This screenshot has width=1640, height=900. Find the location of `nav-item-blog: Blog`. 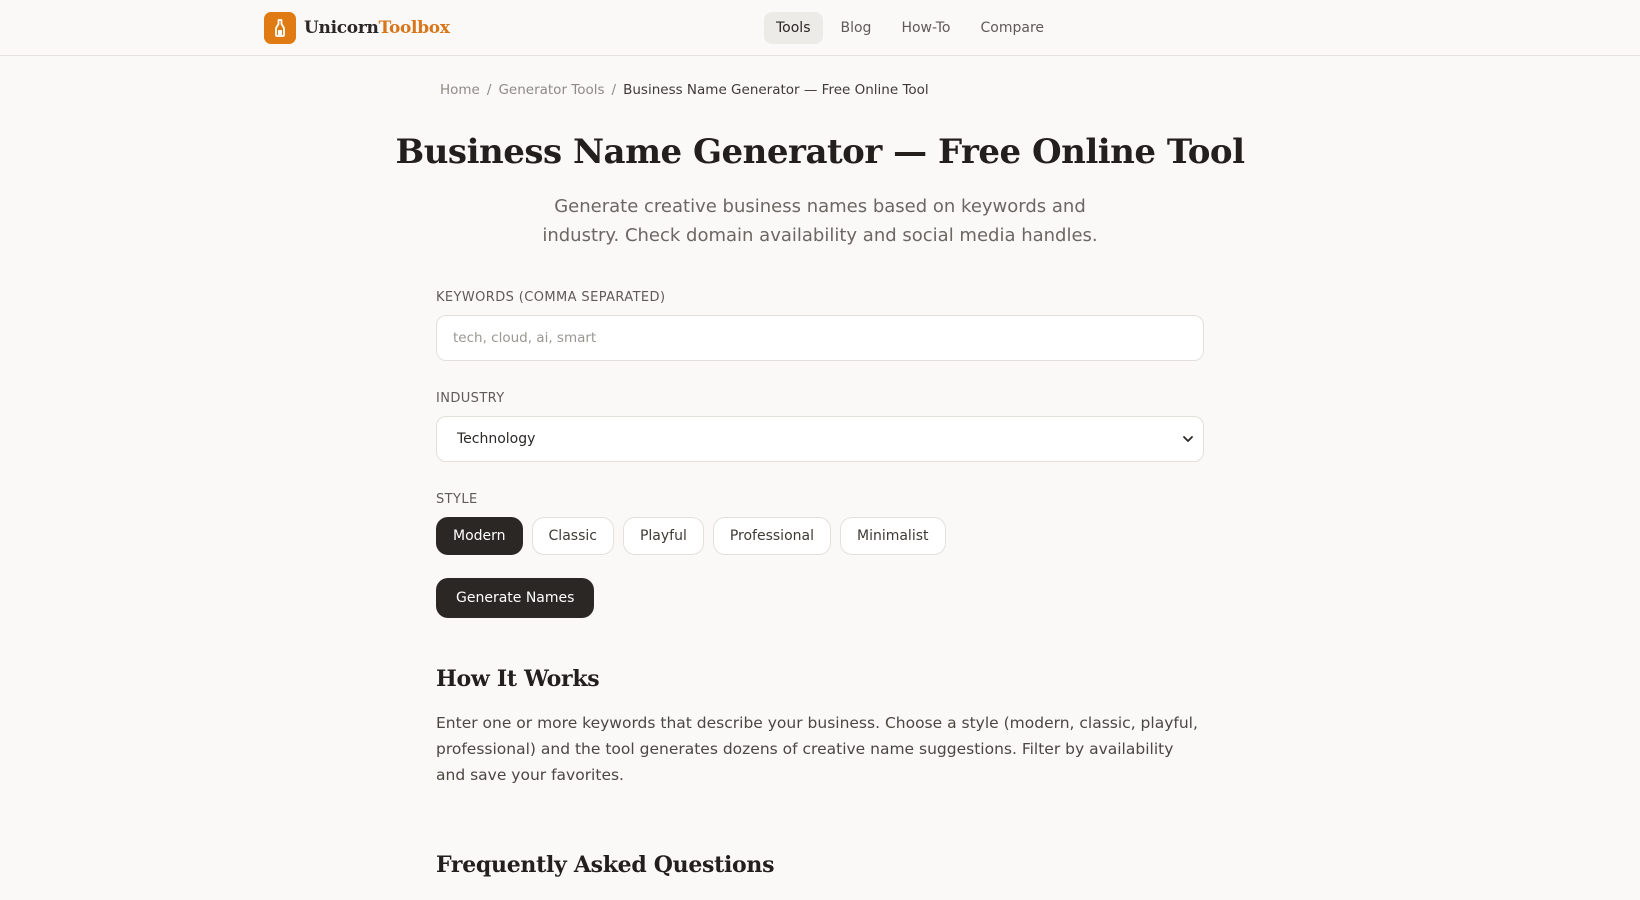

nav-item-blog: Blog is located at coordinates (856, 28).